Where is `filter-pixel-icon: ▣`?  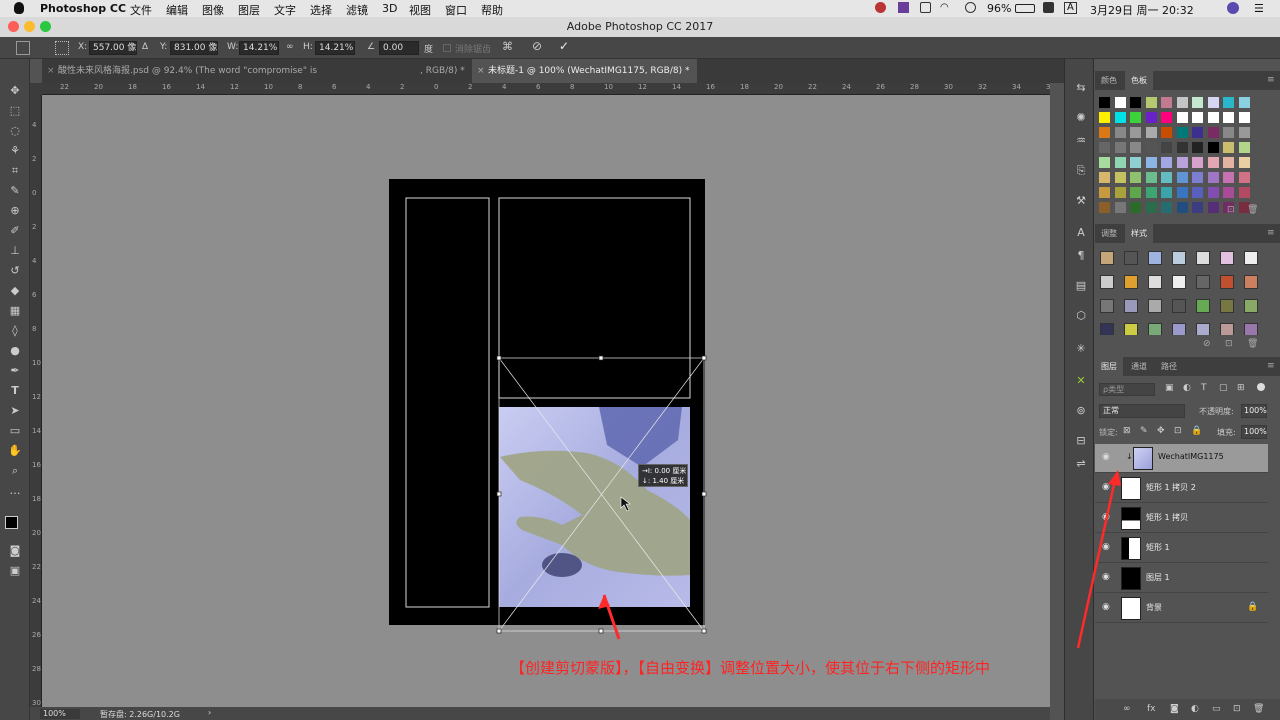 filter-pixel-icon: ▣ is located at coordinates (1169, 388).